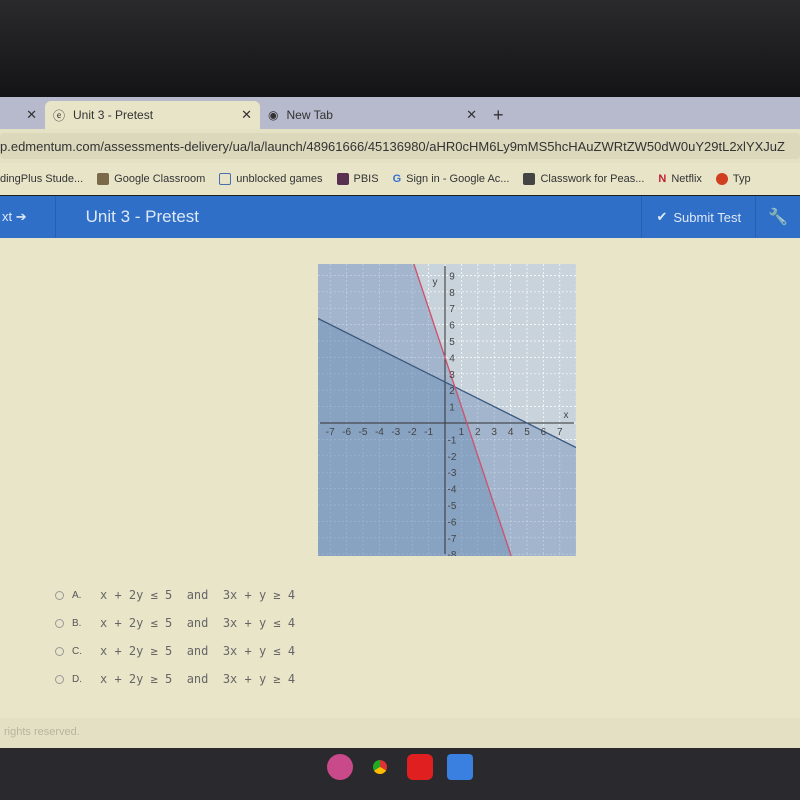  I want to click on tab-label: Unit 3 - Pretest, so click(113, 115).